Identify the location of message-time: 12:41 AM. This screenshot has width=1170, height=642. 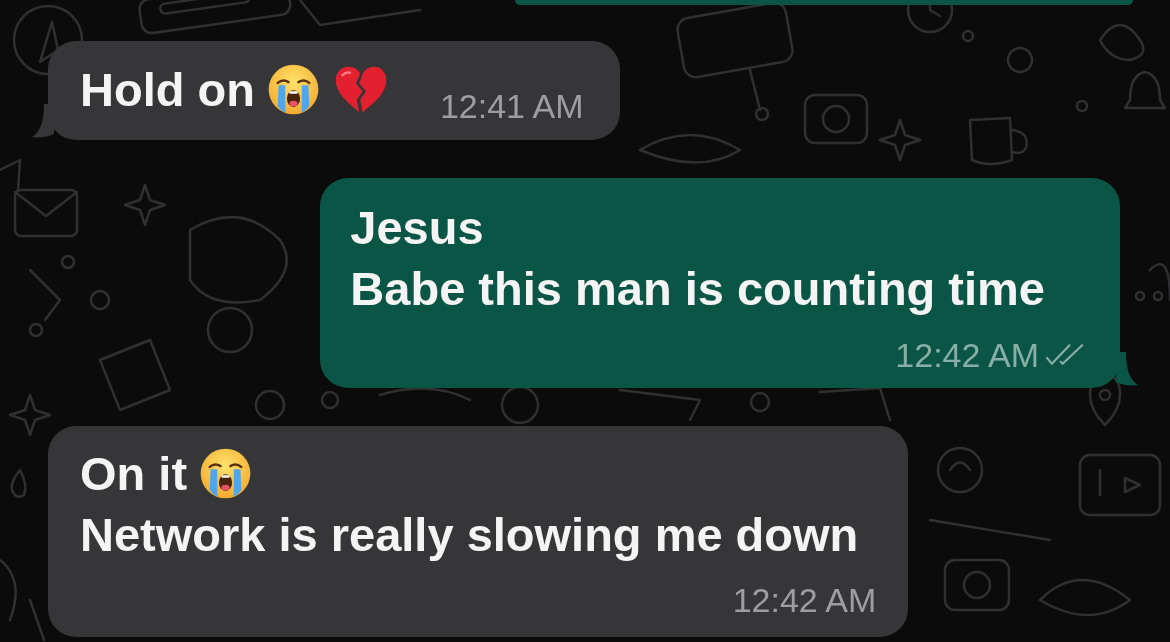
(511, 106).